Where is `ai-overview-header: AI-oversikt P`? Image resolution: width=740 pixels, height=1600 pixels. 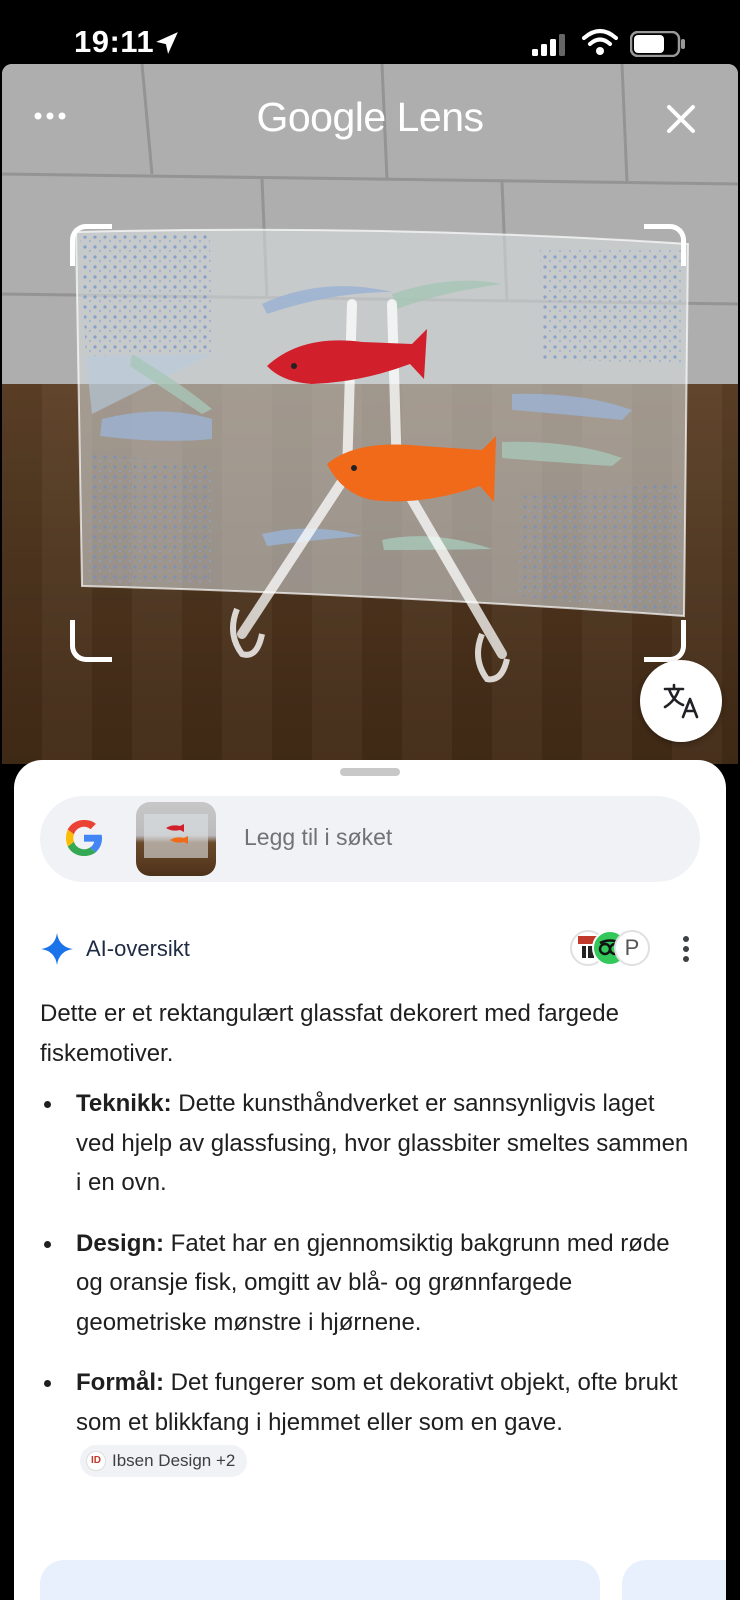
ai-overview-header: AI-oversikt P is located at coordinates (370, 950).